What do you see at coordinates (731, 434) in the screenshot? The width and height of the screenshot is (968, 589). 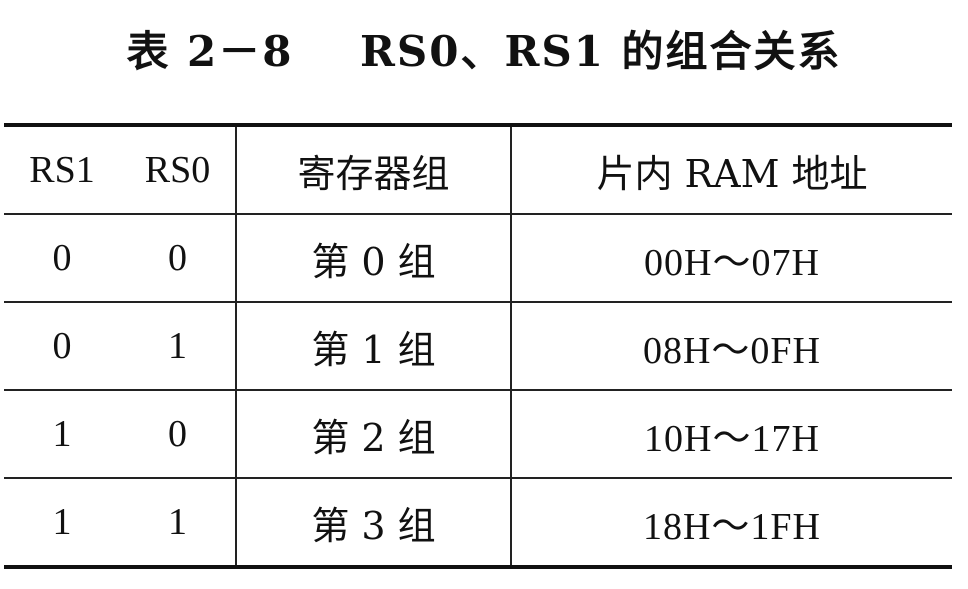 I see `cell-ram-address: 10H～17H` at bounding box center [731, 434].